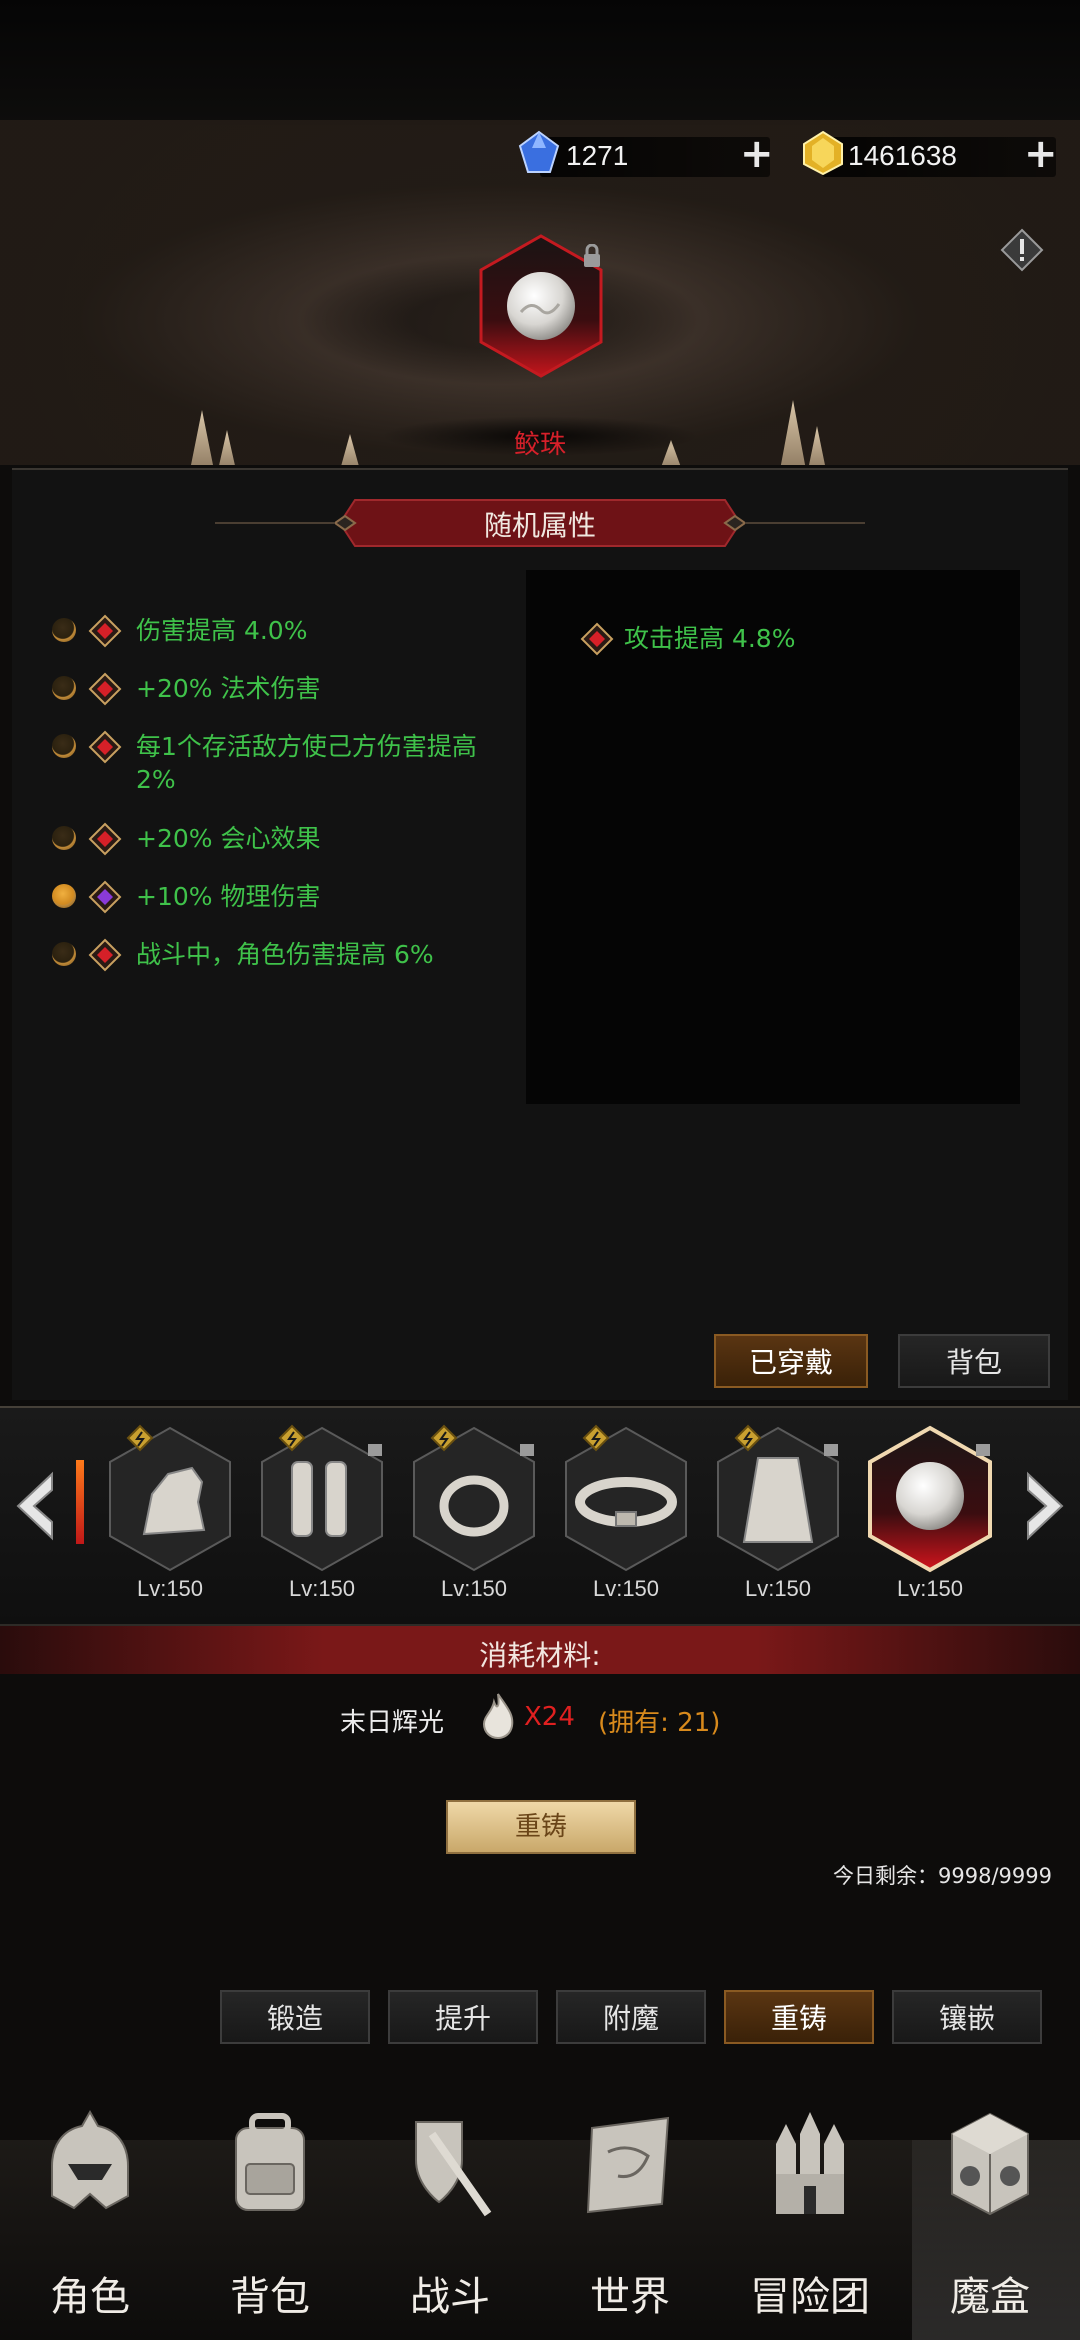 The width and height of the screenshot is (1080, 2340). What do you see at coordinates (80, 1502) in the screenshot?
I see `partial-slot-edge` at bounding box center [80, 1502].